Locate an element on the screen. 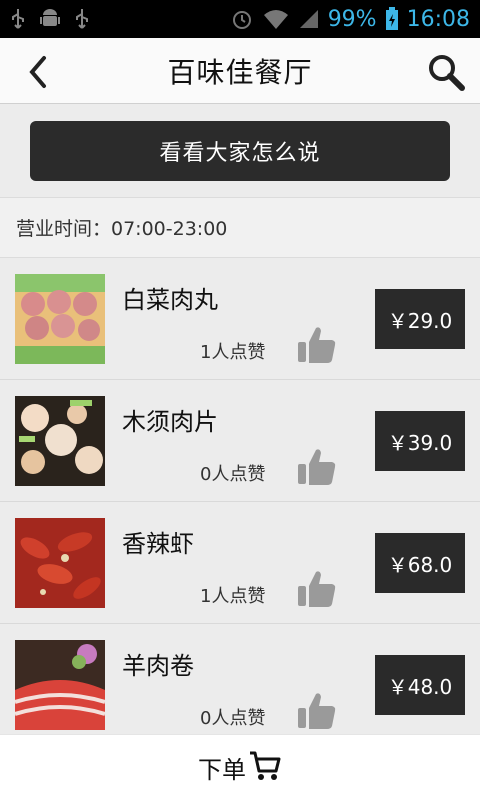 The width and height of the screenshot is (480, 800). signal-icon is located at coordinates (309, 19).